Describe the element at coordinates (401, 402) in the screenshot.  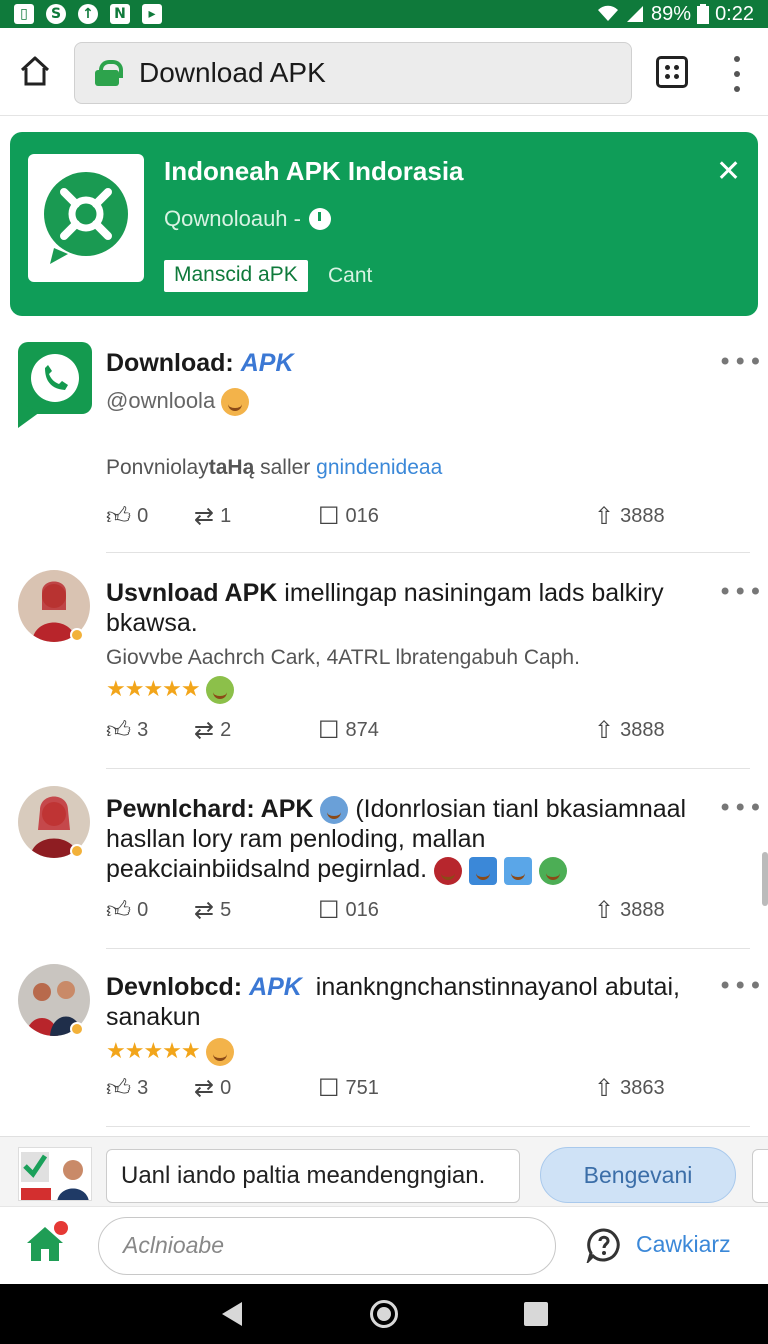
I see `post-handle: @ownloola` at that location.